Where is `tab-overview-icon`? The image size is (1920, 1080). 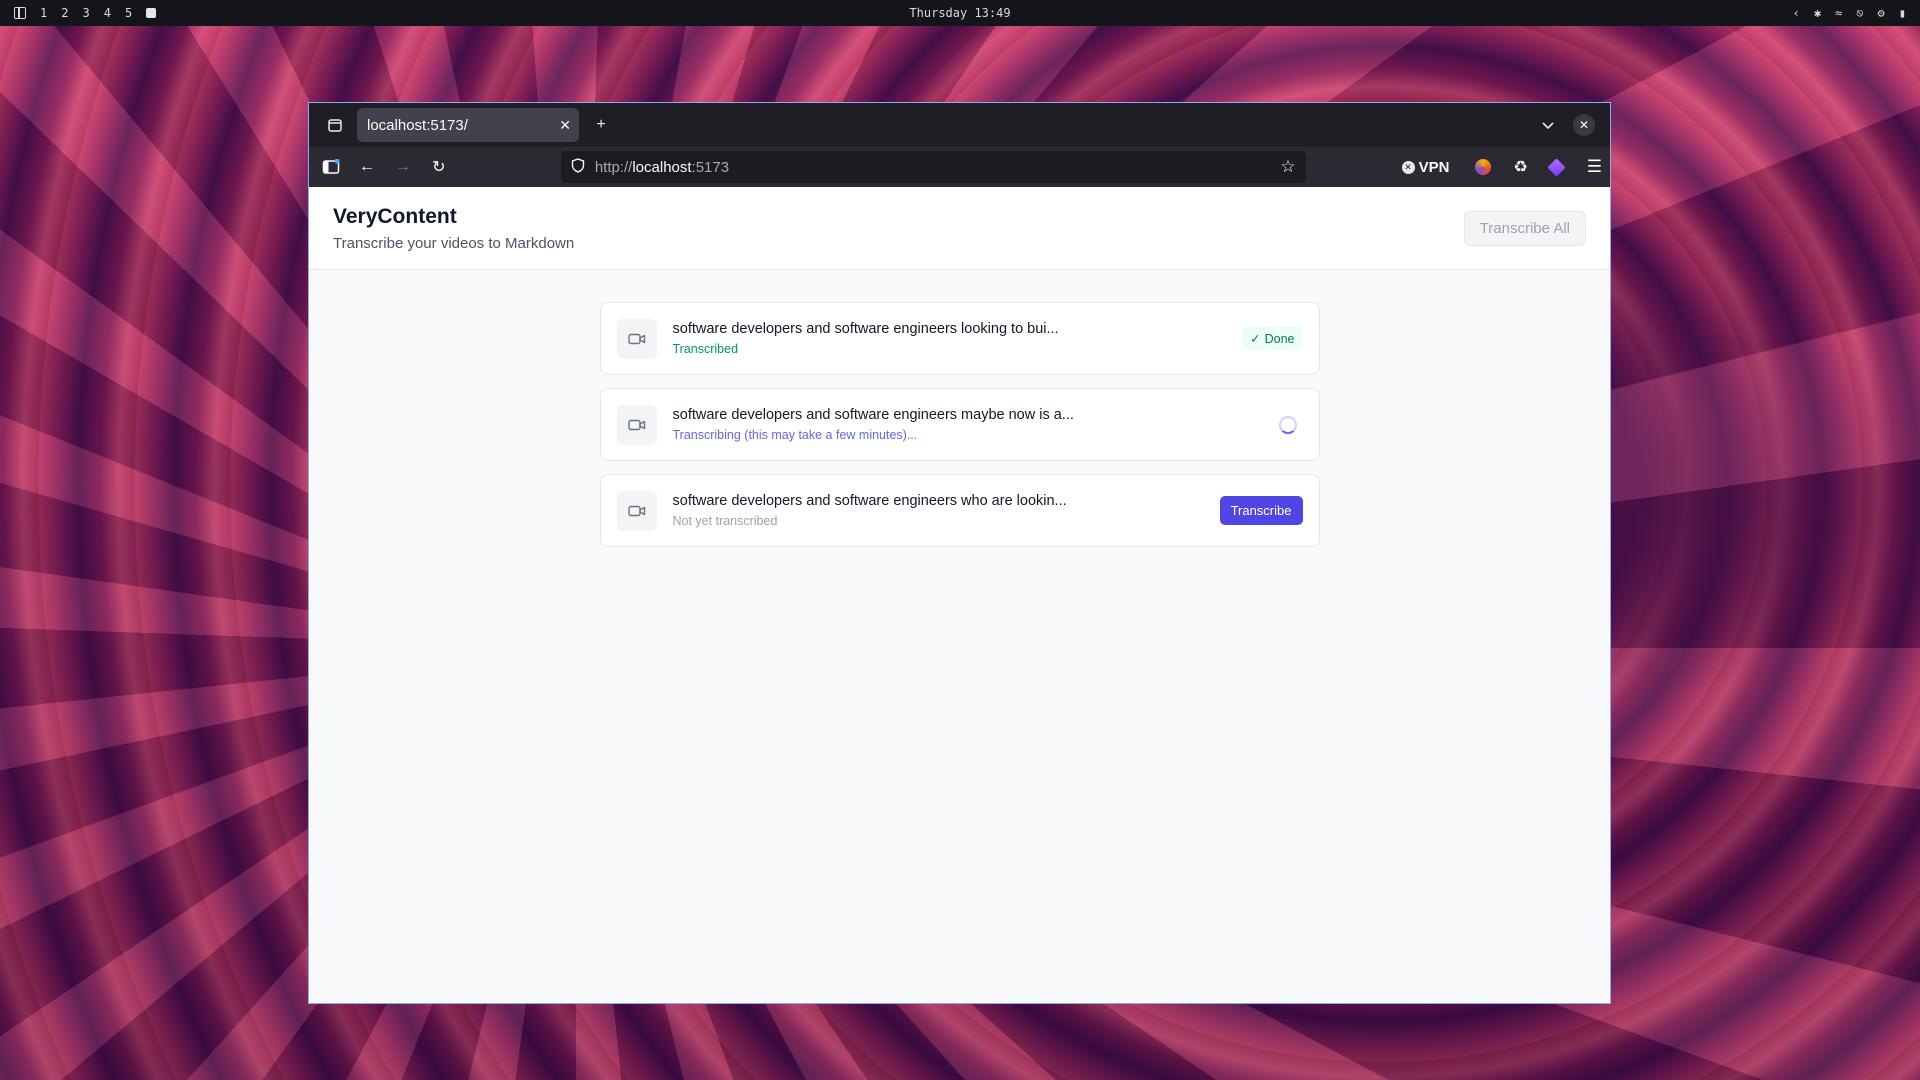 tab-overview-icon is located at coordinates (335, 125).